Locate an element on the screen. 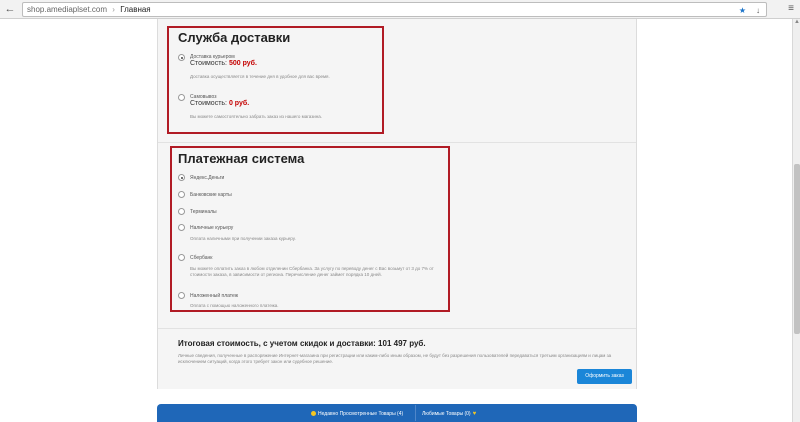 The height and width of the screenshot is (422, 800). browser-menu-icon: ≡ is located at coordinates (791, 9).